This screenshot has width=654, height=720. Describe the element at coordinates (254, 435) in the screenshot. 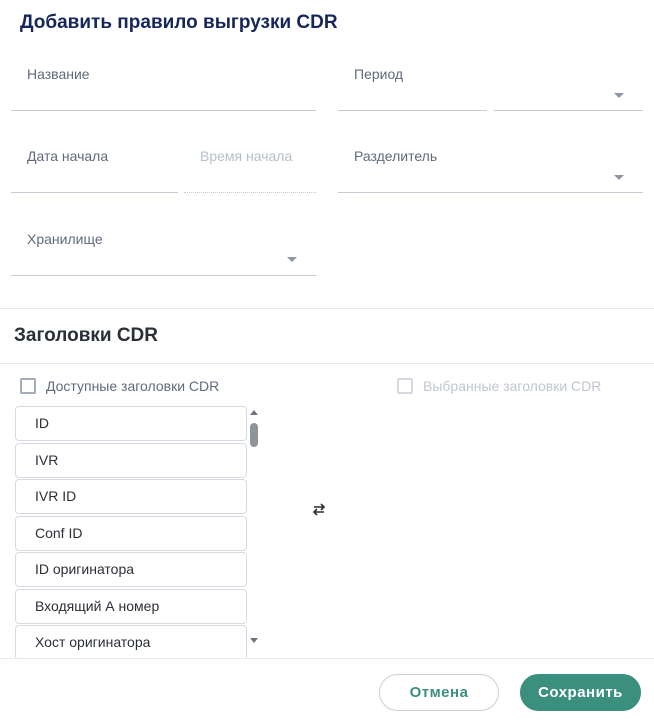

I see `scrollbar-thumb` at that location.